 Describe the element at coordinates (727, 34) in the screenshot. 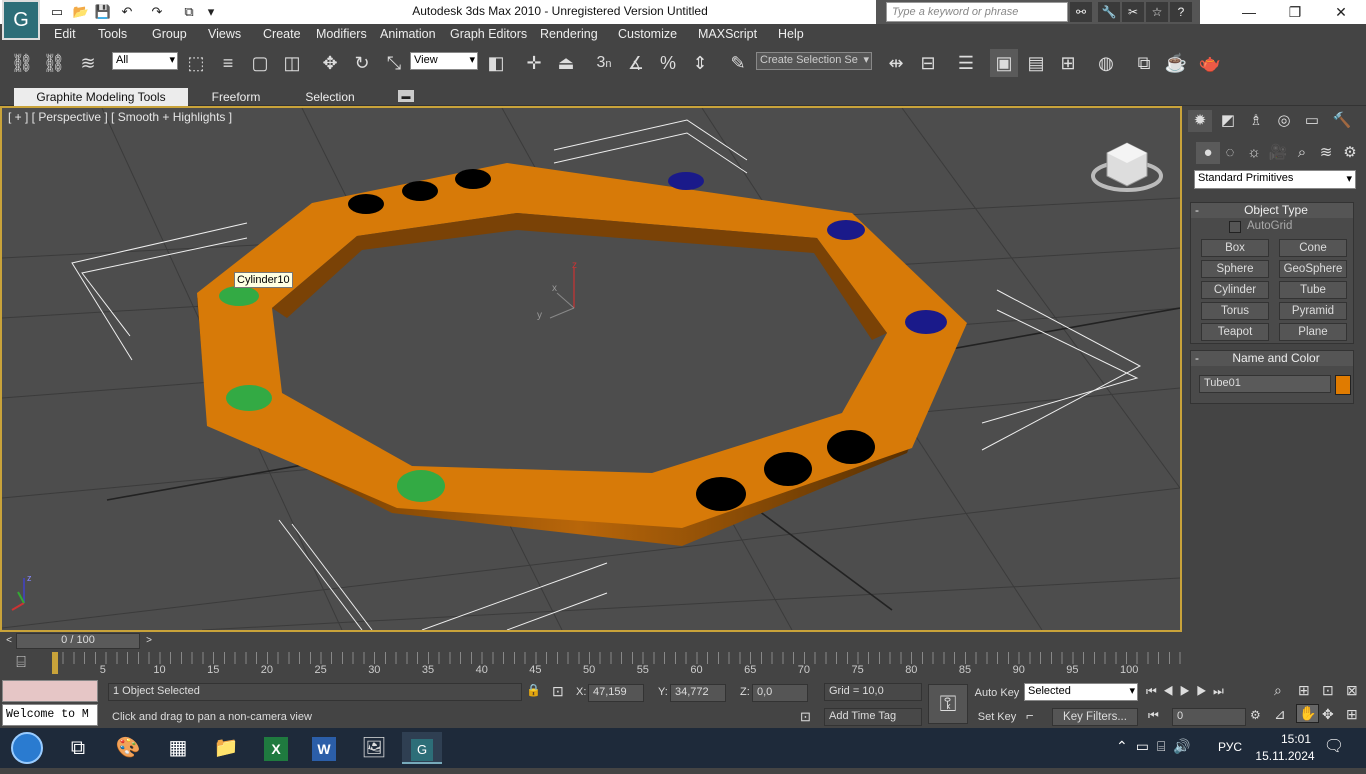

I see `menu-maxscript: MAXScript` at that location.